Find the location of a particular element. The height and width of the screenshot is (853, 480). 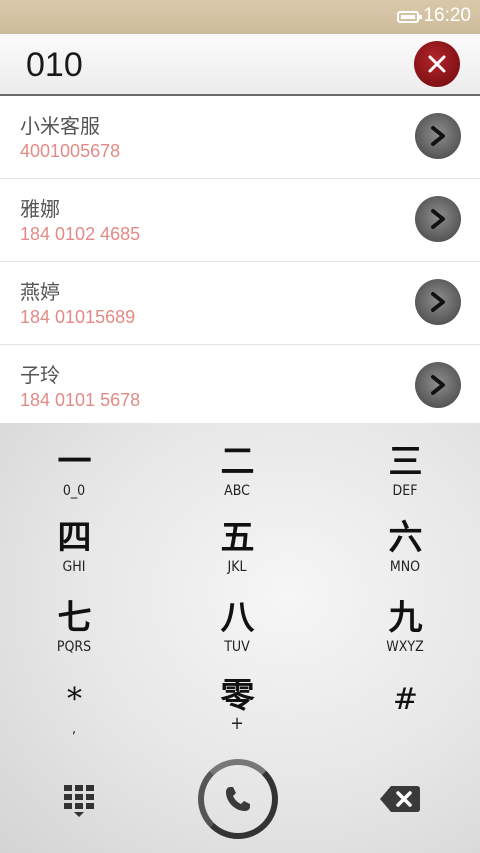

key-letters: 0_0 is located at coordinates (74, 491).